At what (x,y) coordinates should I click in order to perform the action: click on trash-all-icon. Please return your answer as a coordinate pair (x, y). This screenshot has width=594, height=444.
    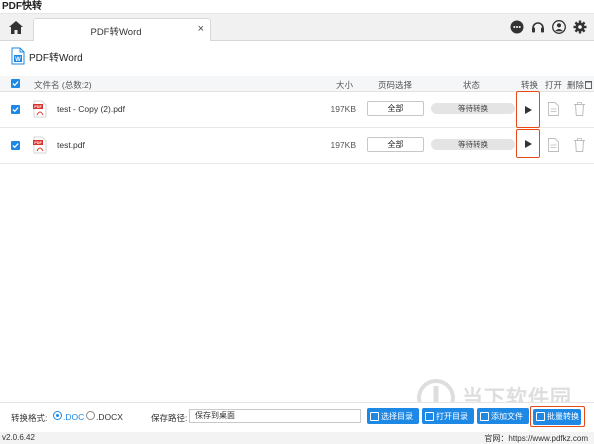
    Looking at the image, I should click on (588, 84).